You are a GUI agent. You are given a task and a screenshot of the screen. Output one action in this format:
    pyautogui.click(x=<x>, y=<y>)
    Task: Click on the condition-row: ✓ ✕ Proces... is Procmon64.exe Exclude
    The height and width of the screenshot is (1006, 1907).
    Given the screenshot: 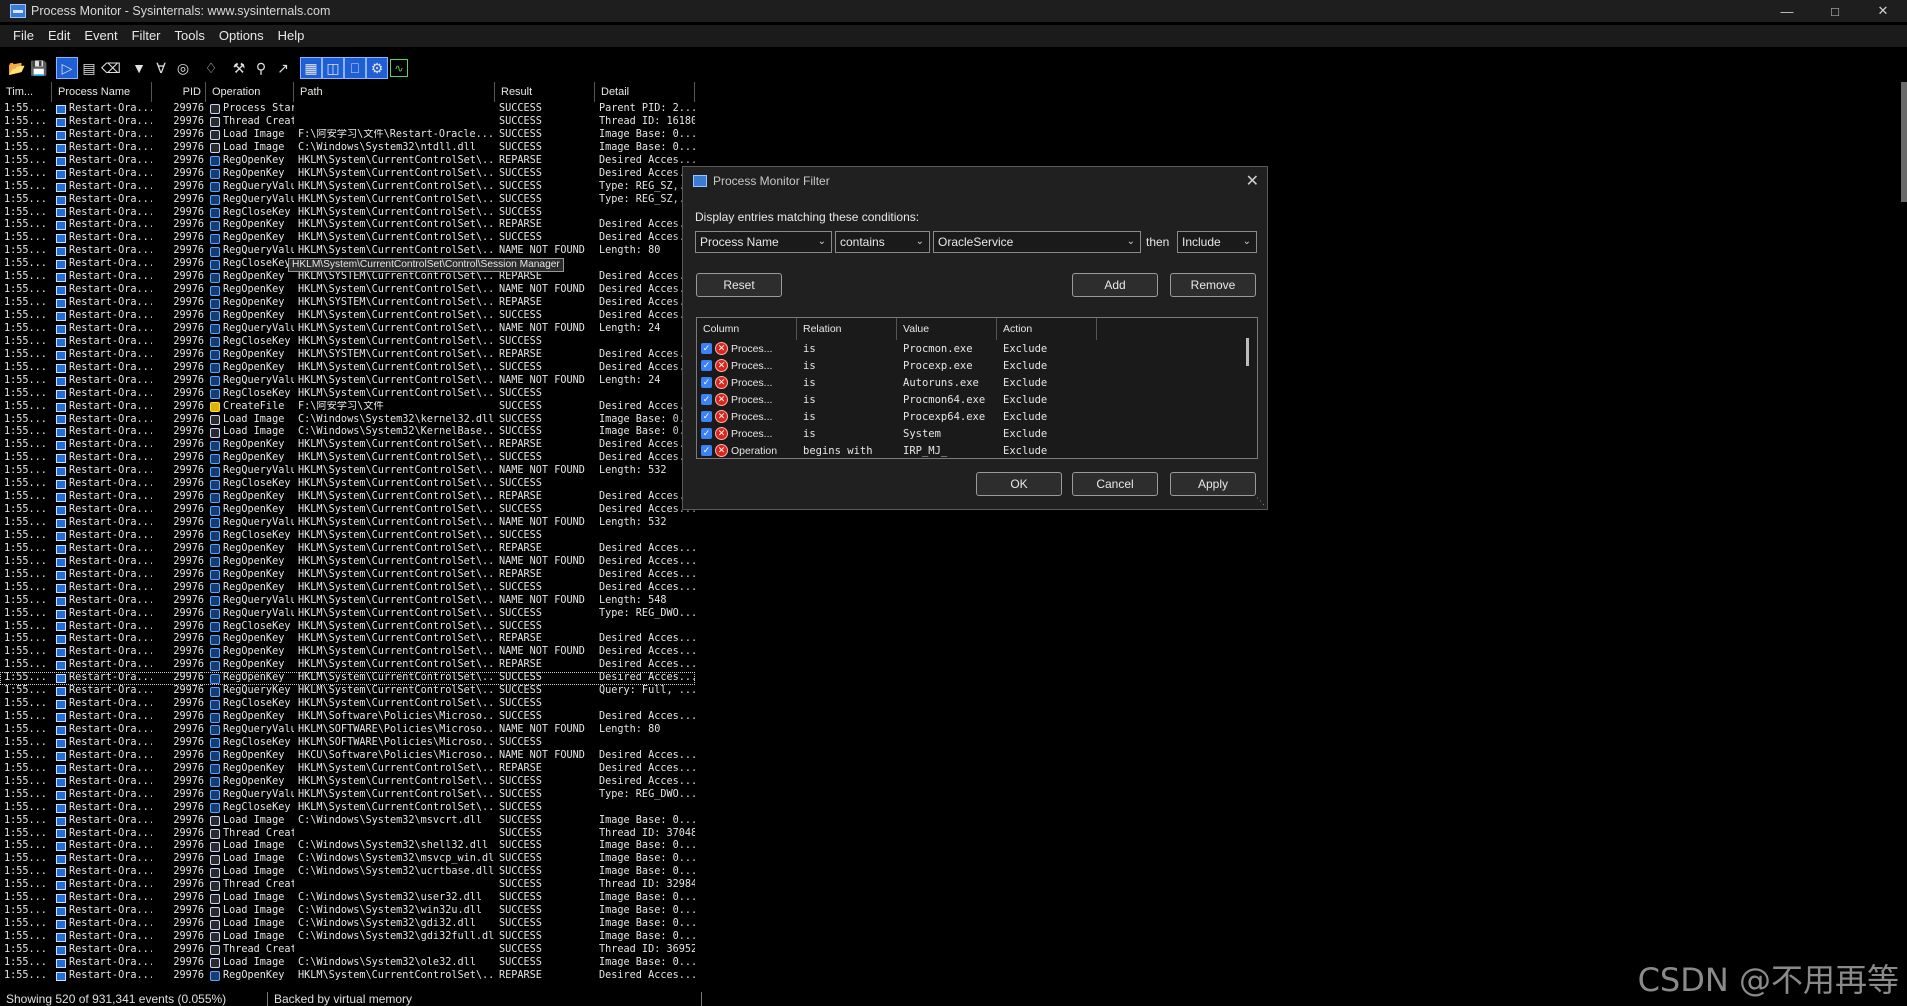 What is the action you would take?
    pyautogui.click(x=977, y=399)
    